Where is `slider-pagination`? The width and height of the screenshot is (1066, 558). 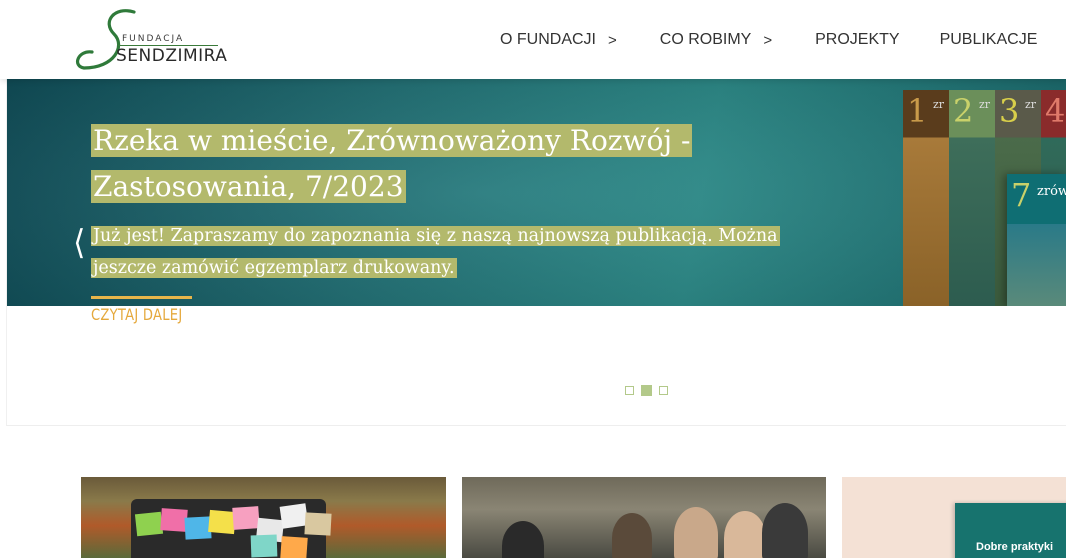
slider-pagination is located at coordinates (650, 390).